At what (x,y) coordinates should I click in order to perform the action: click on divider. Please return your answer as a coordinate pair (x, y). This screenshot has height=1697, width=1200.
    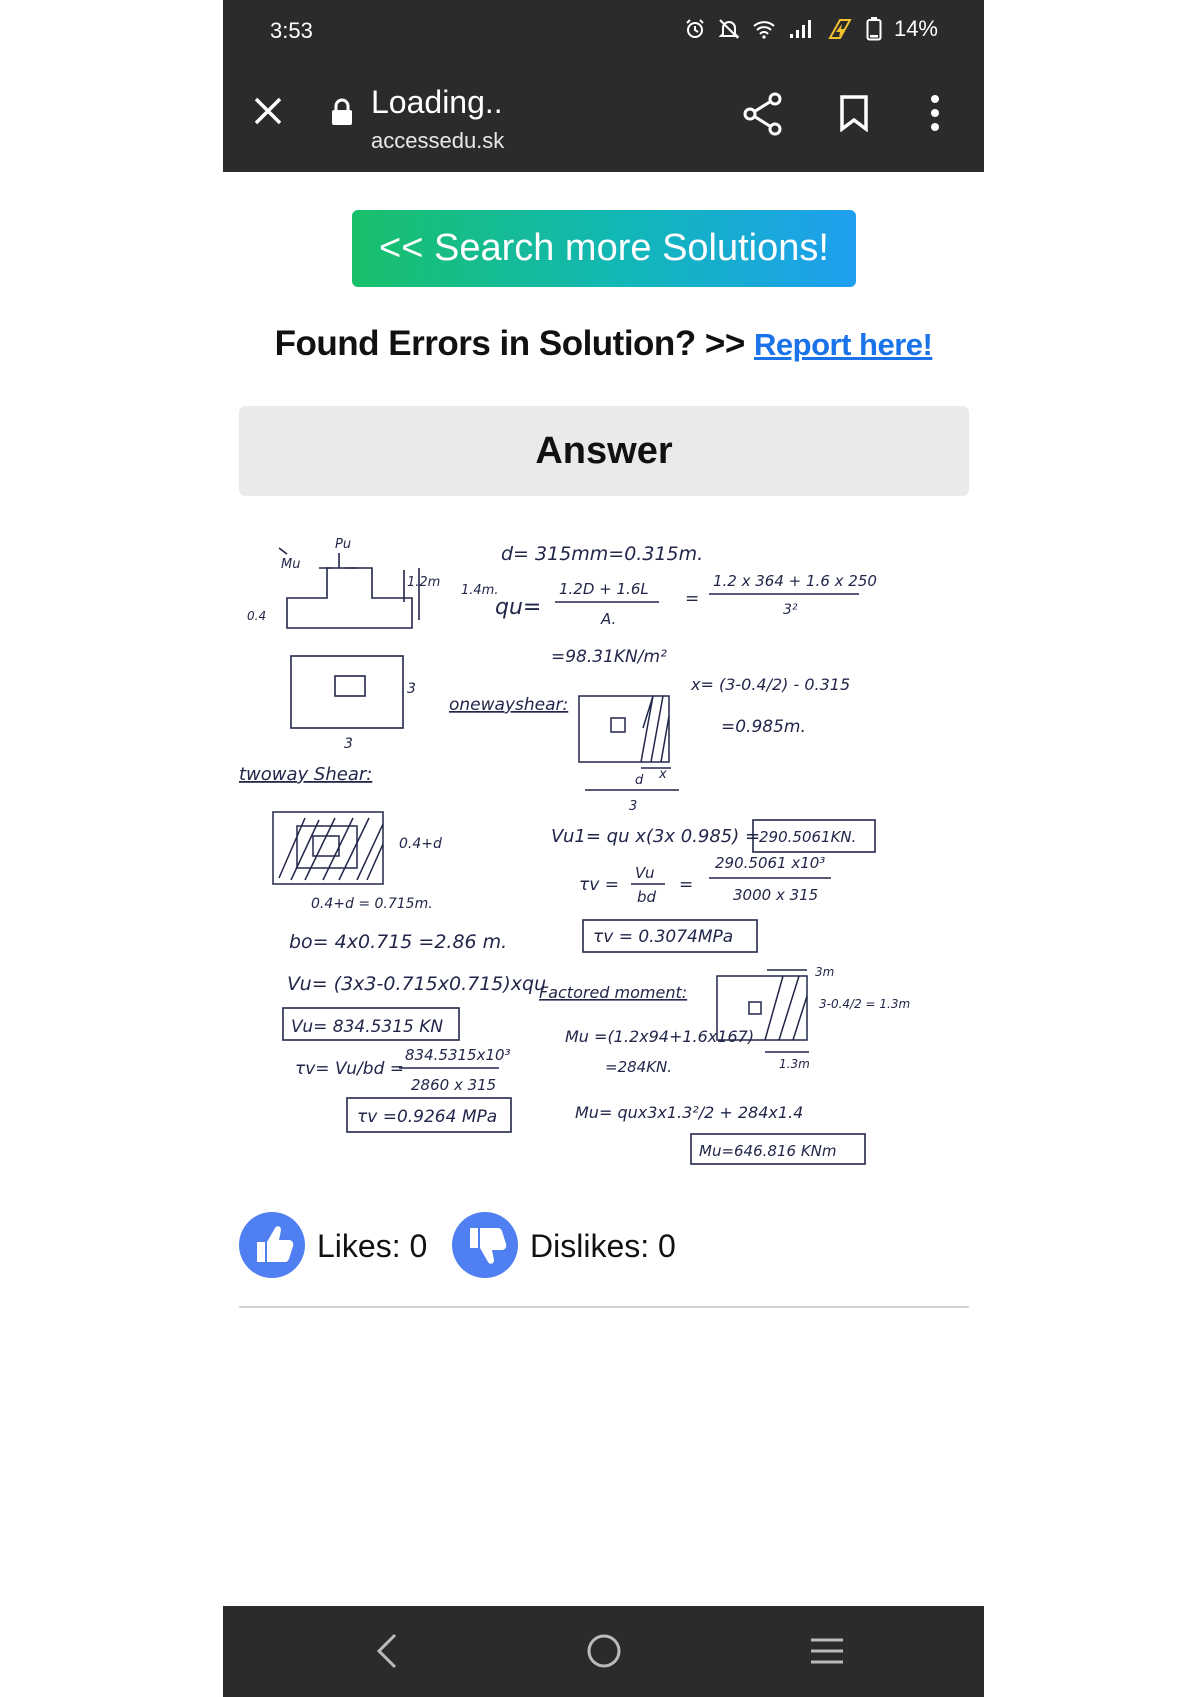
    Looking at the image, I should click on (604, 1307).